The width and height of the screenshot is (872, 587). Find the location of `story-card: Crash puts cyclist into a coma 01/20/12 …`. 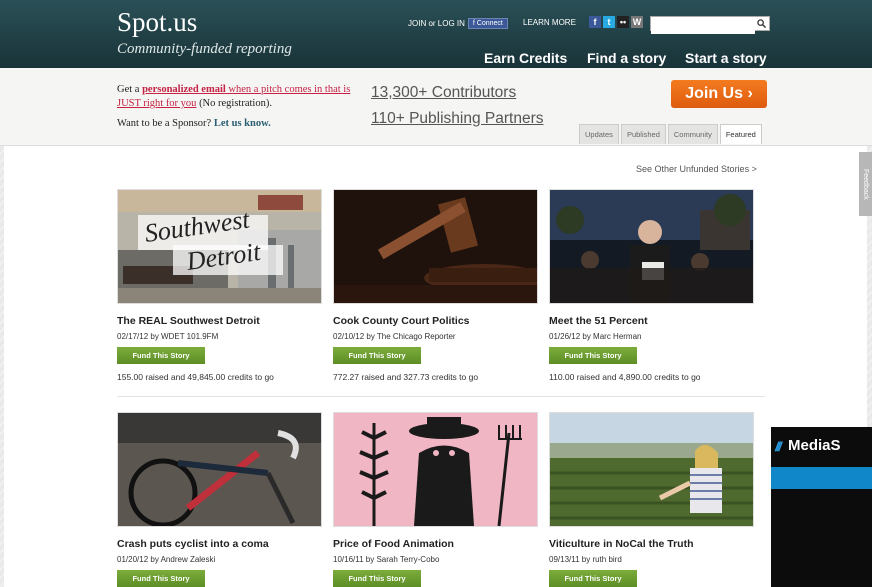

story-card: Crash puts cyclist into a coma 01/20/12 … is located at coordinates (219, 499).